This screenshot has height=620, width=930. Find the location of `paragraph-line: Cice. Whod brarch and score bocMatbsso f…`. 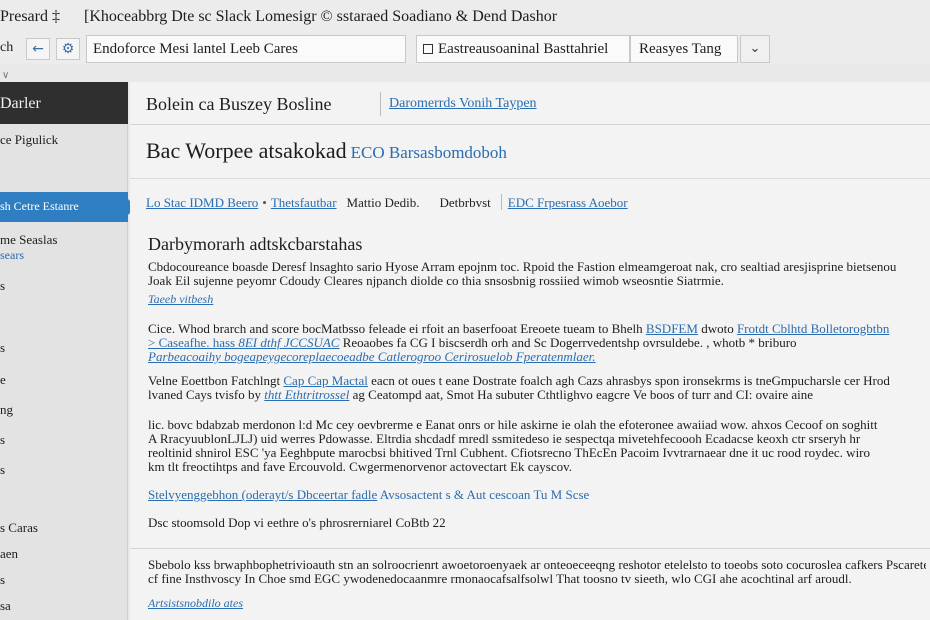

paragraph-line: Cice. Whod brarch and score bocMatbsso f… is located at coordinates (537, 329).